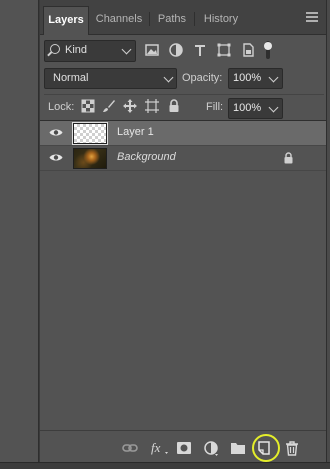 The image size is (330, 469). What do you see at coordinates (109, 106) in the screenshot?
I see `lock-image-pixels-icon` at bounding box center [109, 106].